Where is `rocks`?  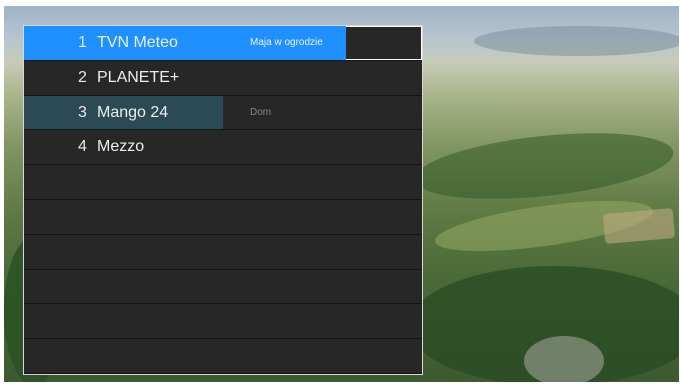
rocks is located at coordinates (564, 359).